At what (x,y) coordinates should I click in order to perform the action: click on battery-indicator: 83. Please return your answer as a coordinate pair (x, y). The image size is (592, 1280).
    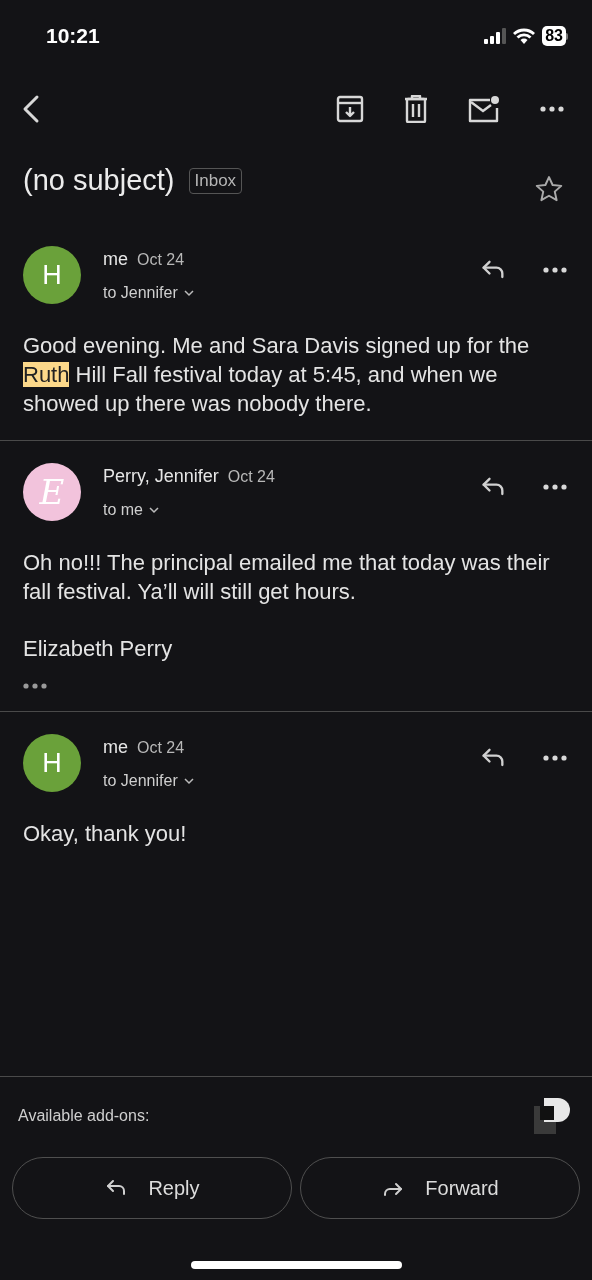
    Looking at the image, I should click on (555, 36).